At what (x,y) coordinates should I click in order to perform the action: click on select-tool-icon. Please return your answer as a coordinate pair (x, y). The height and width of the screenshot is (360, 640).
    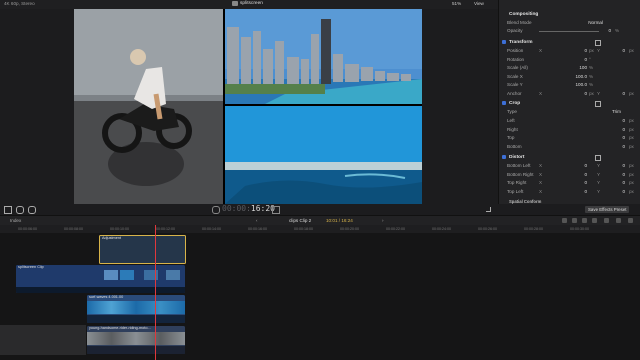
    Looking at the image, I should click on (8, 210).